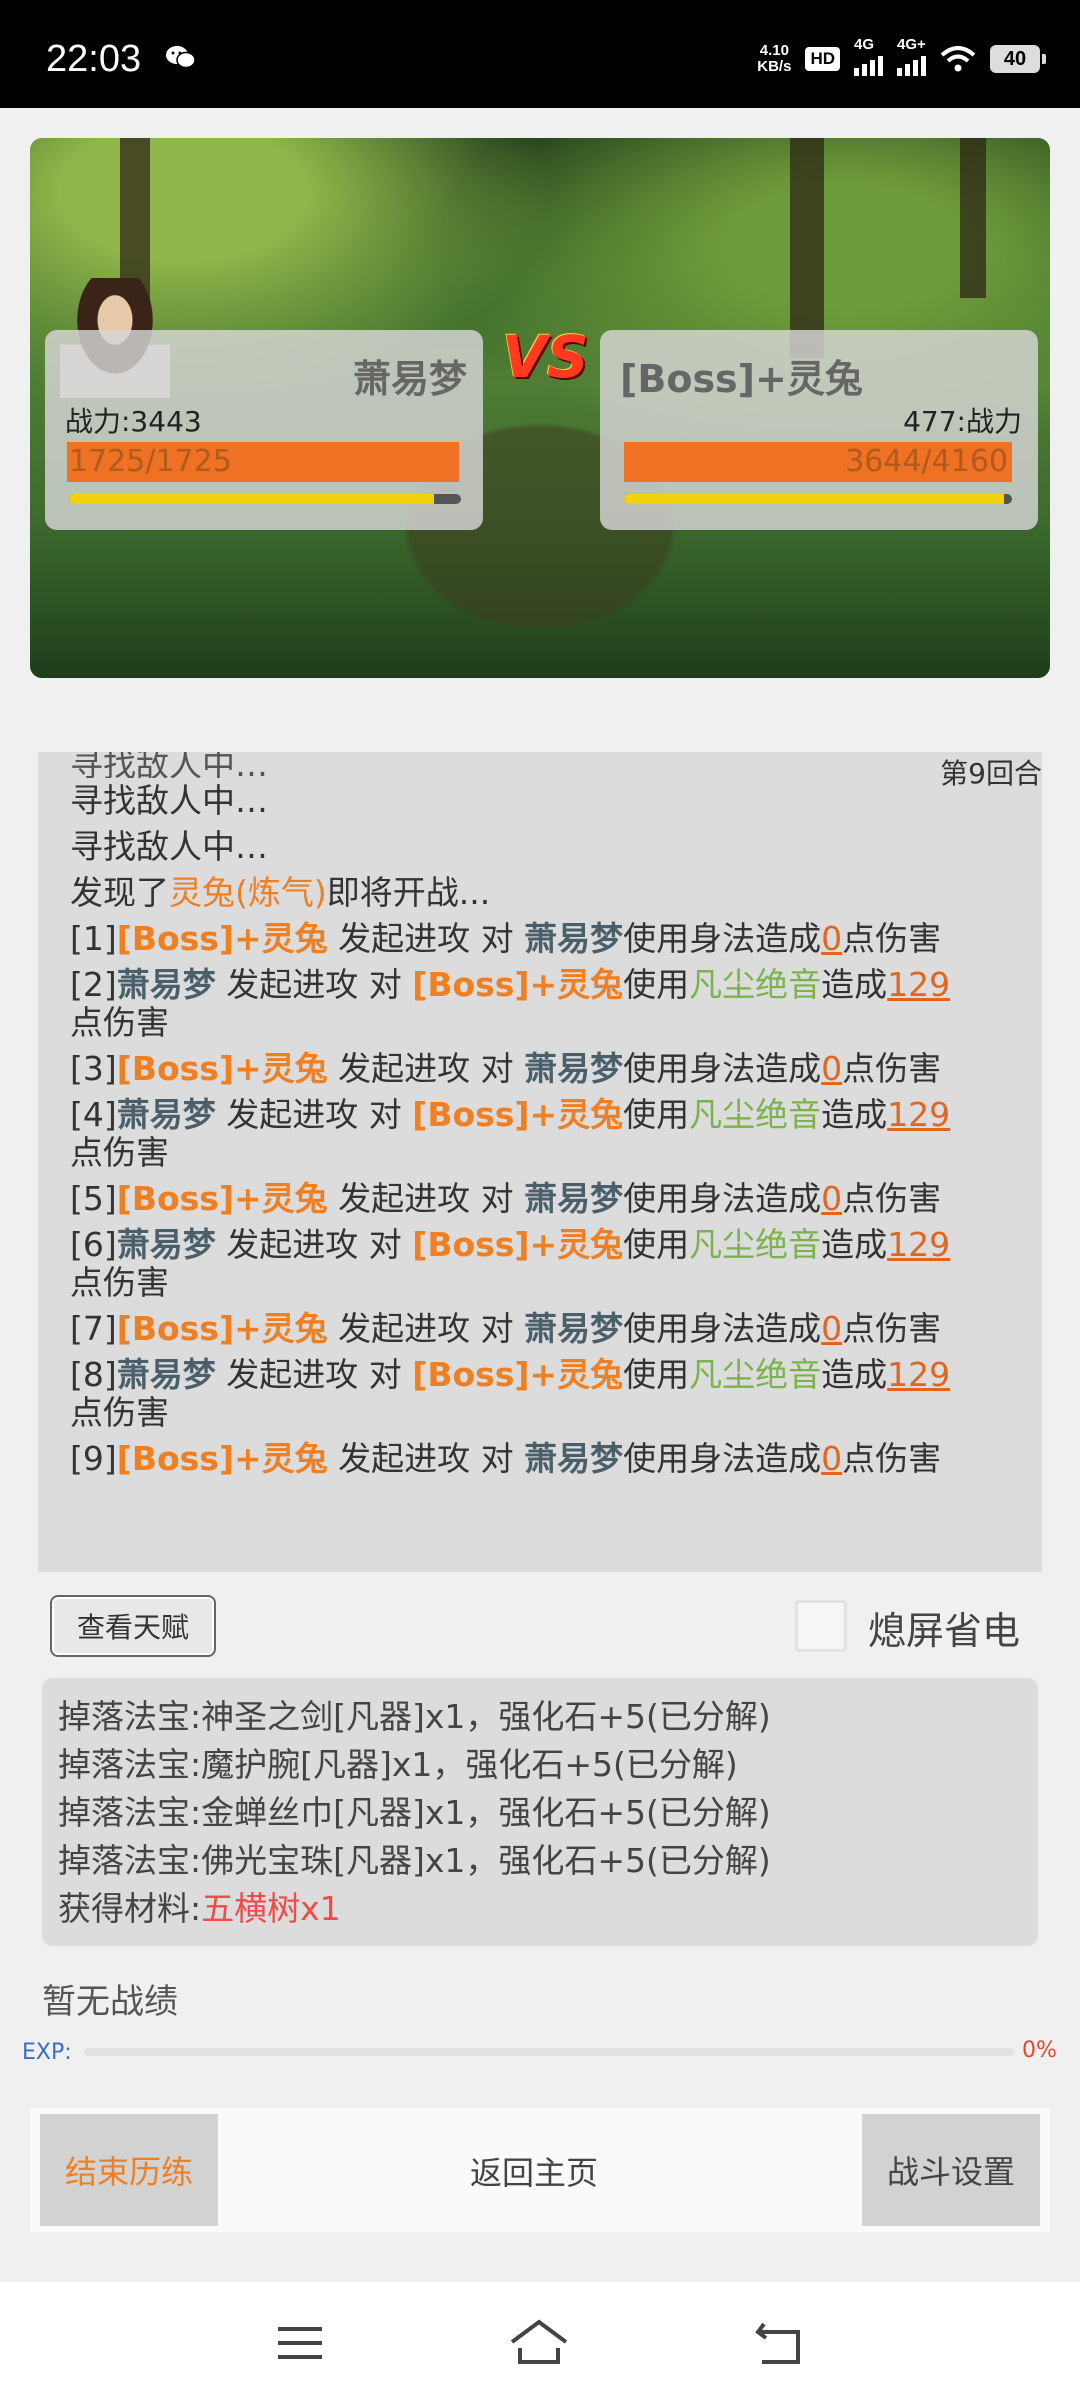  What do you see at coordinates (741, 379) in the screenshot?
I see `enemy-name: [Boss]+灵兔` at bounding box center [741, 379].